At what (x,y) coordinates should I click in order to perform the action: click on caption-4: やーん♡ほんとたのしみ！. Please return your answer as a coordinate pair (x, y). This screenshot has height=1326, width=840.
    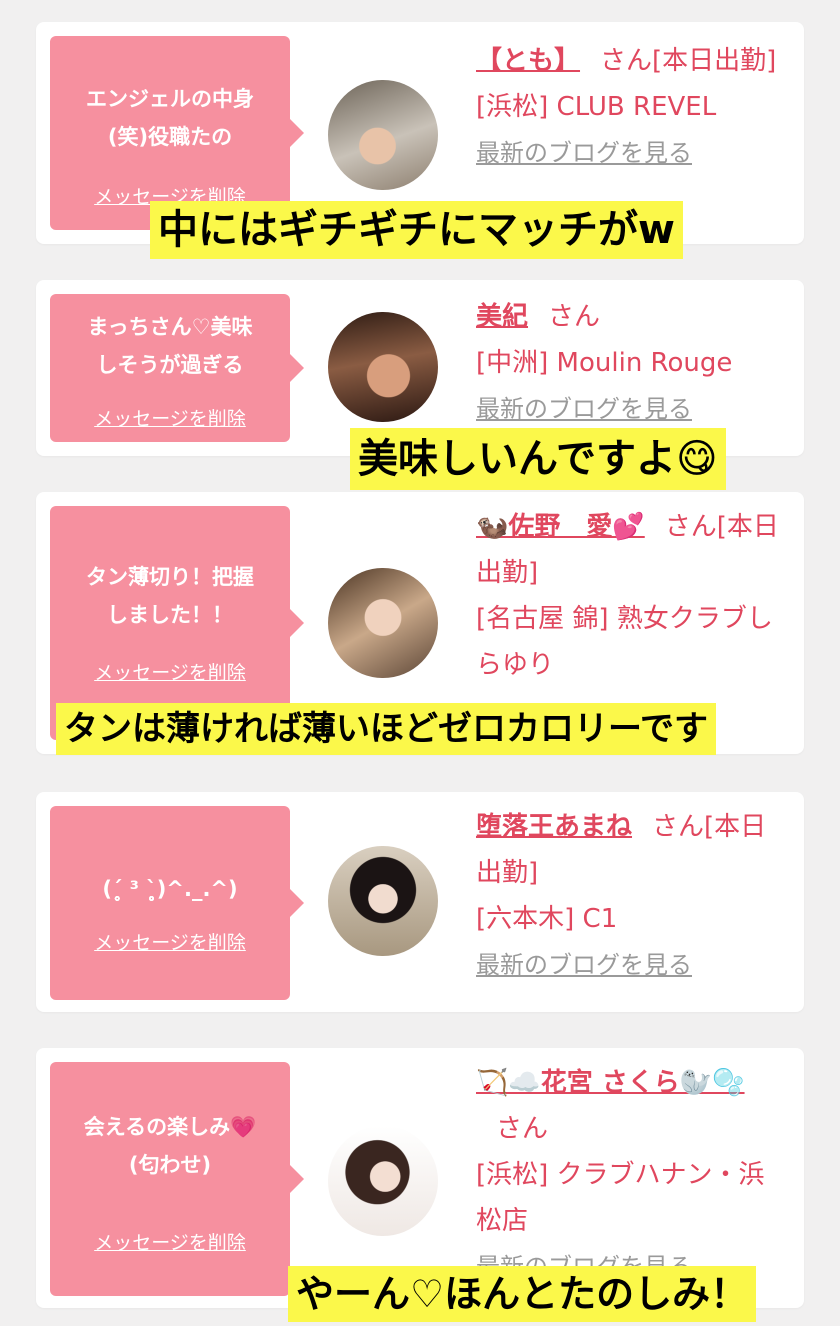
    Looking at the image, I should click on (522, 1294).